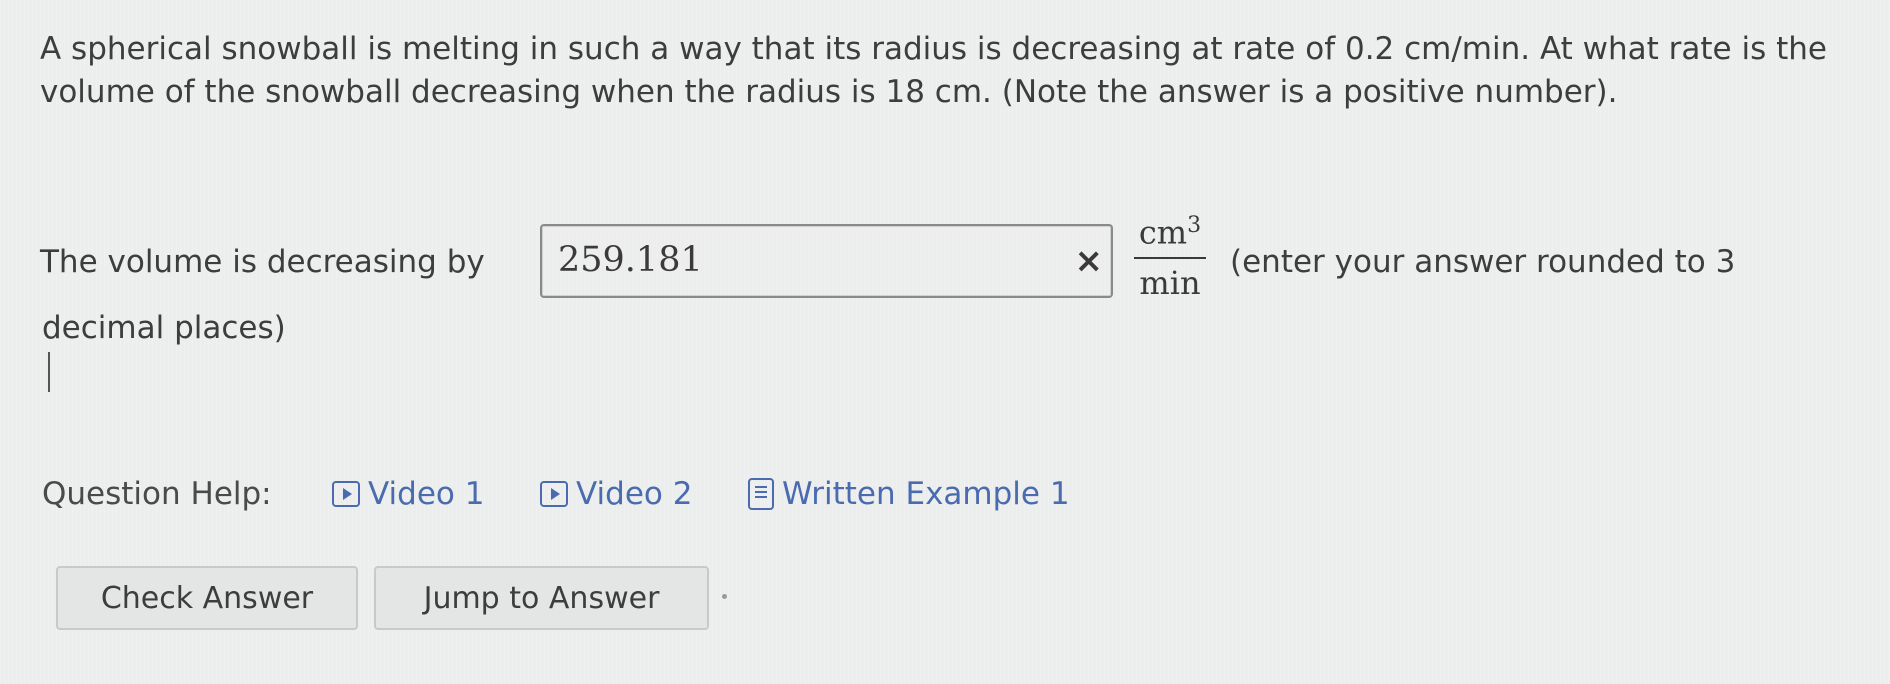  What do you see at coordinates (724, 596) in the screenshot?
I see `decorative-dot` at bounding box center [724, 596].